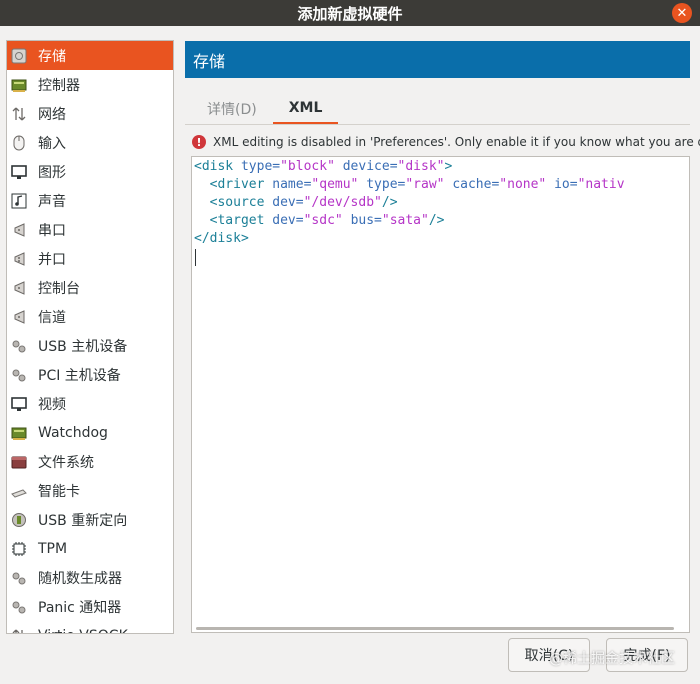  Describe the element at coordinates (53, 548) in the screenshot. I see `sidebar-item-label: TPM` at that location.